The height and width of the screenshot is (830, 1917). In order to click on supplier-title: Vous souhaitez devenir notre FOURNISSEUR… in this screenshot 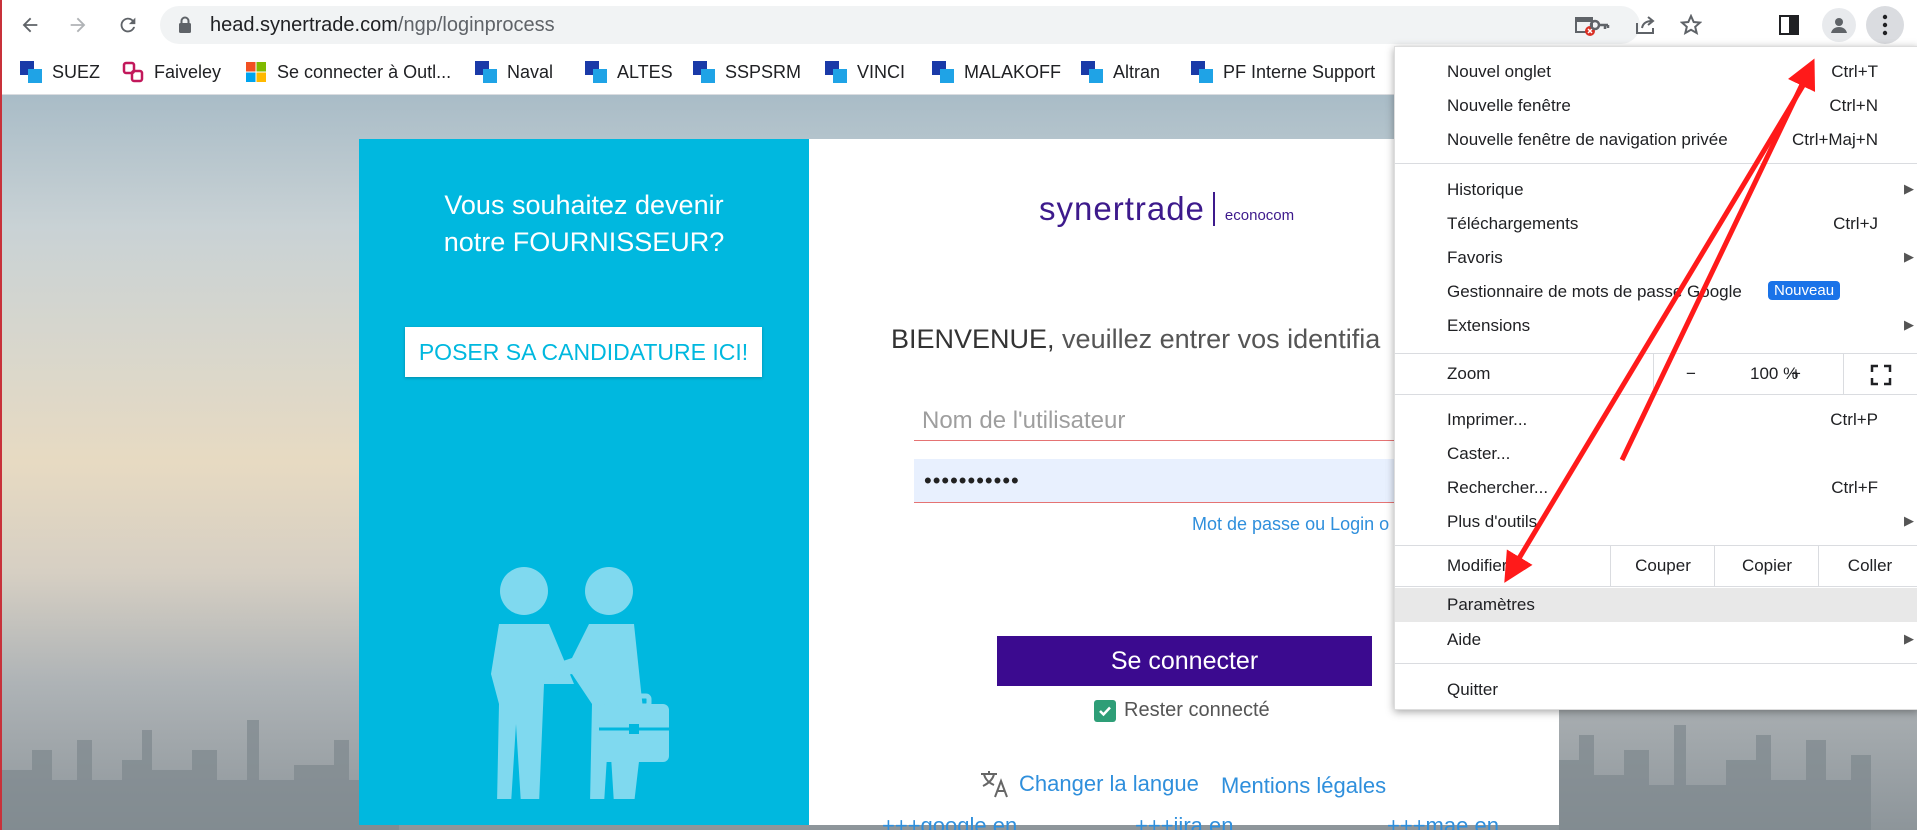, I will do `click(584, 223)`.